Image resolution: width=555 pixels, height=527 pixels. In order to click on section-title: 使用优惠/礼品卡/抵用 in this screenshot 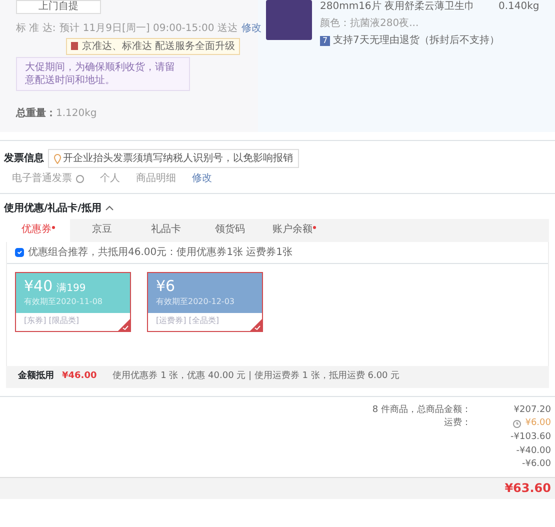, I will do `click(53, 208)`.